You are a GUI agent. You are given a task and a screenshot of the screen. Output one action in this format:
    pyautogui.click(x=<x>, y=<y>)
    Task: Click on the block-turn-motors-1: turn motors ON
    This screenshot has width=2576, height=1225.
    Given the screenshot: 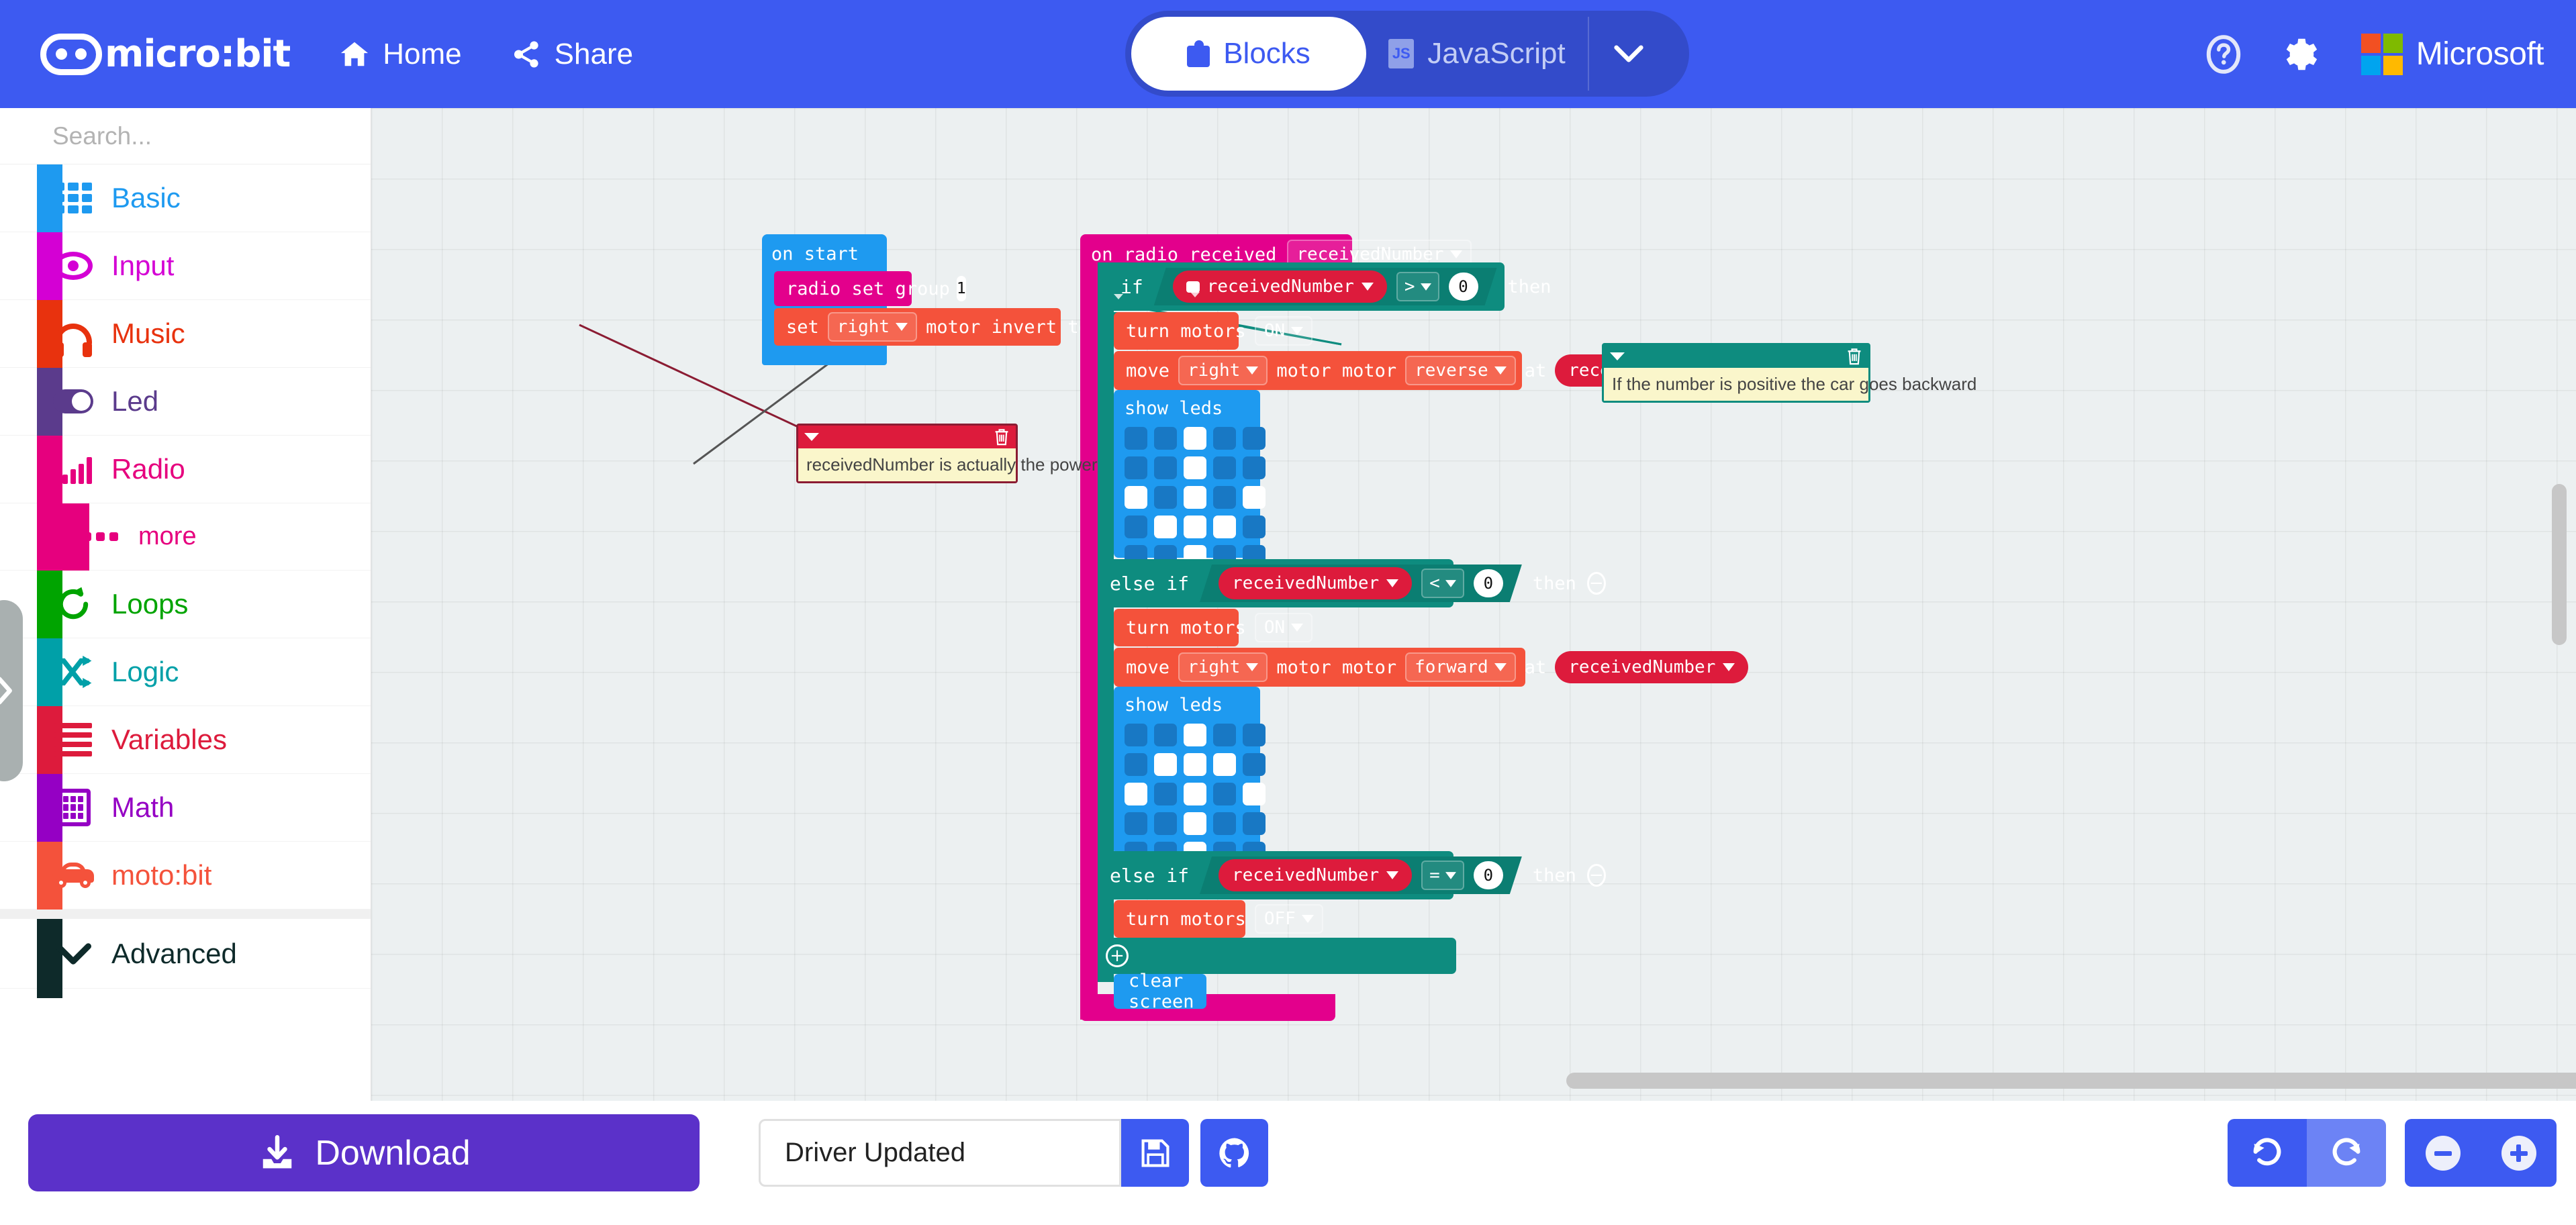 What is the action you would take?
    pyautogui.click(x=1213, y=331)
    